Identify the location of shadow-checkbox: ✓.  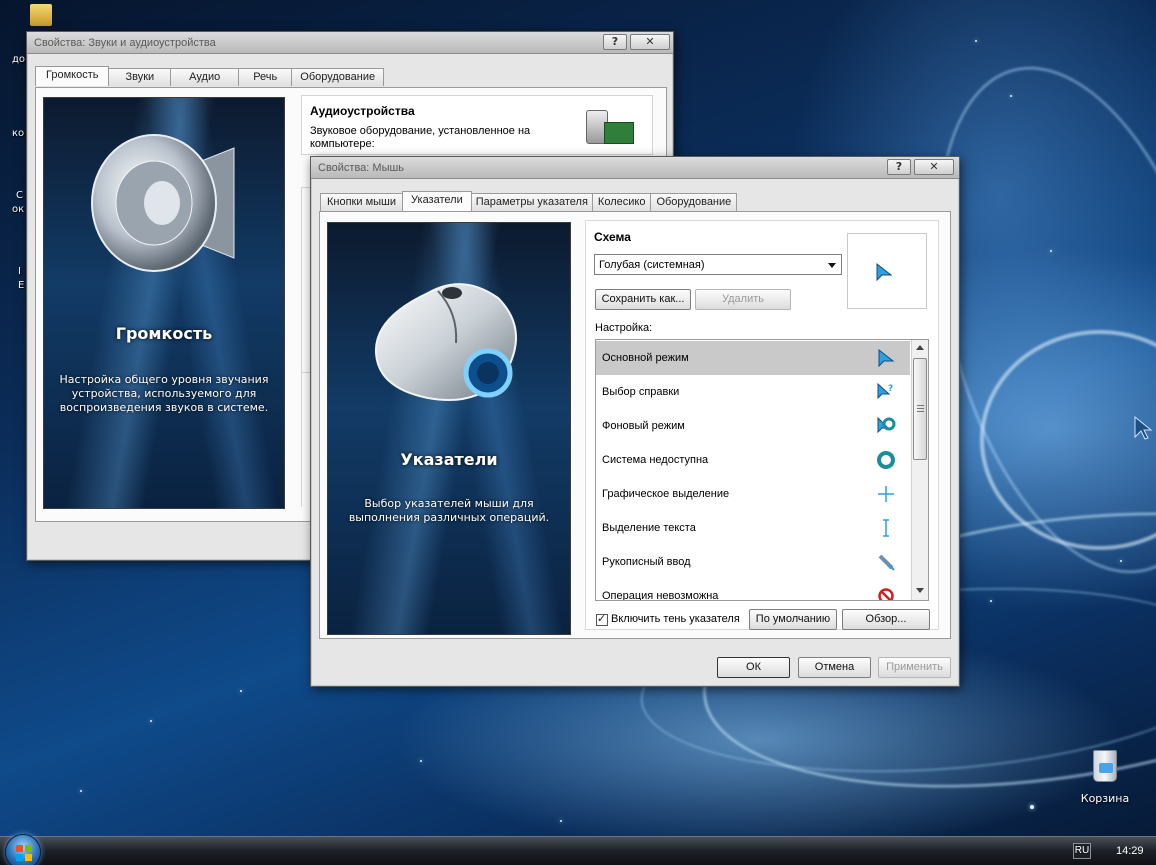
(602, 619).